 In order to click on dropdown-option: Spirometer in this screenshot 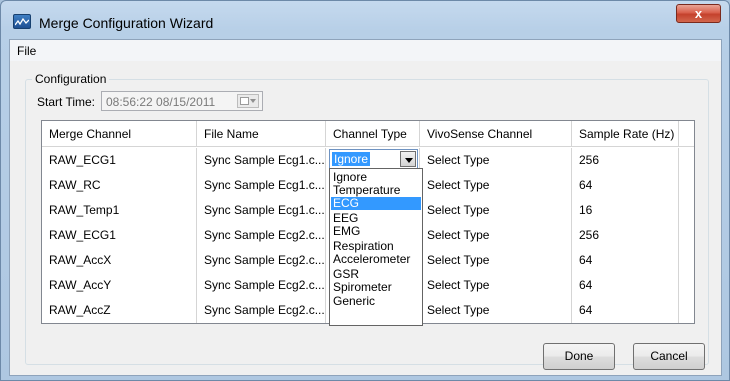, I will do `click(376, 287)`.